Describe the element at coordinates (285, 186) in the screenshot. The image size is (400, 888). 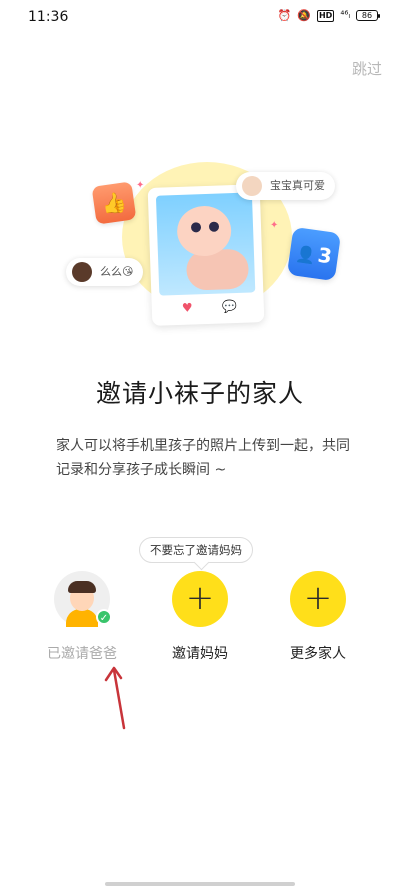
I see `comment-bubble-right: 宝宝真可爱` at that location.